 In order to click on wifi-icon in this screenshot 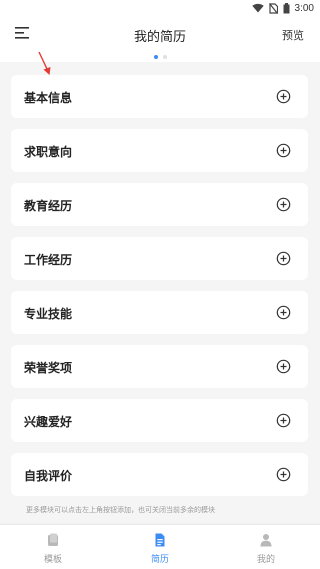, I will do `click(257, 8)`.